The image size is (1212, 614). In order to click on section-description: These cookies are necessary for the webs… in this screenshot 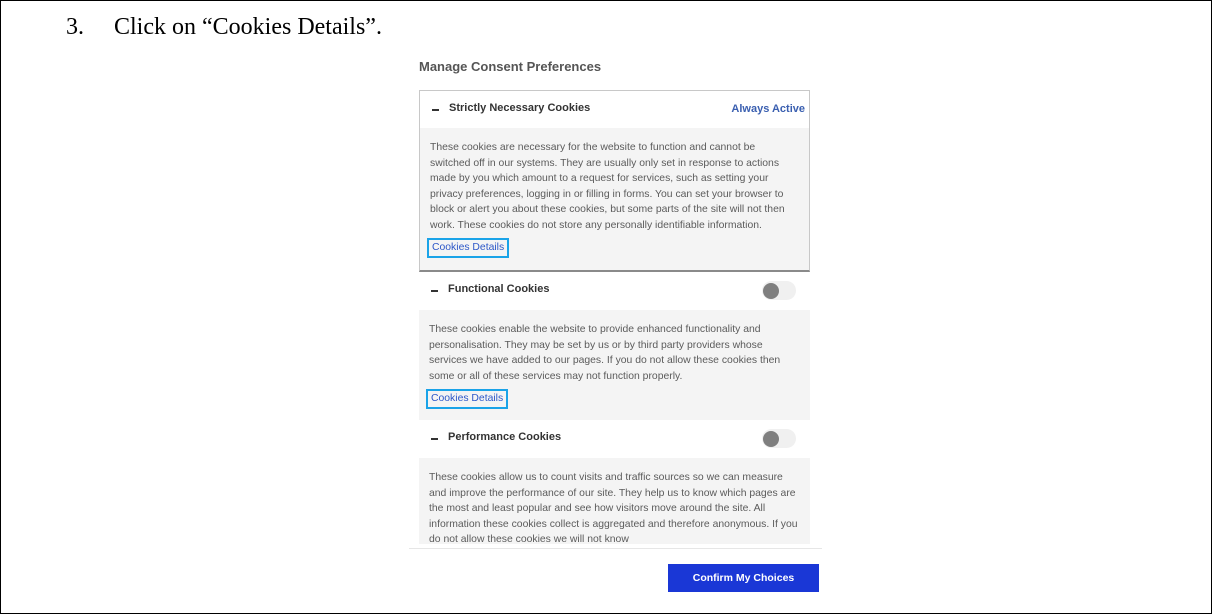, I will do `click(607, 186)`.